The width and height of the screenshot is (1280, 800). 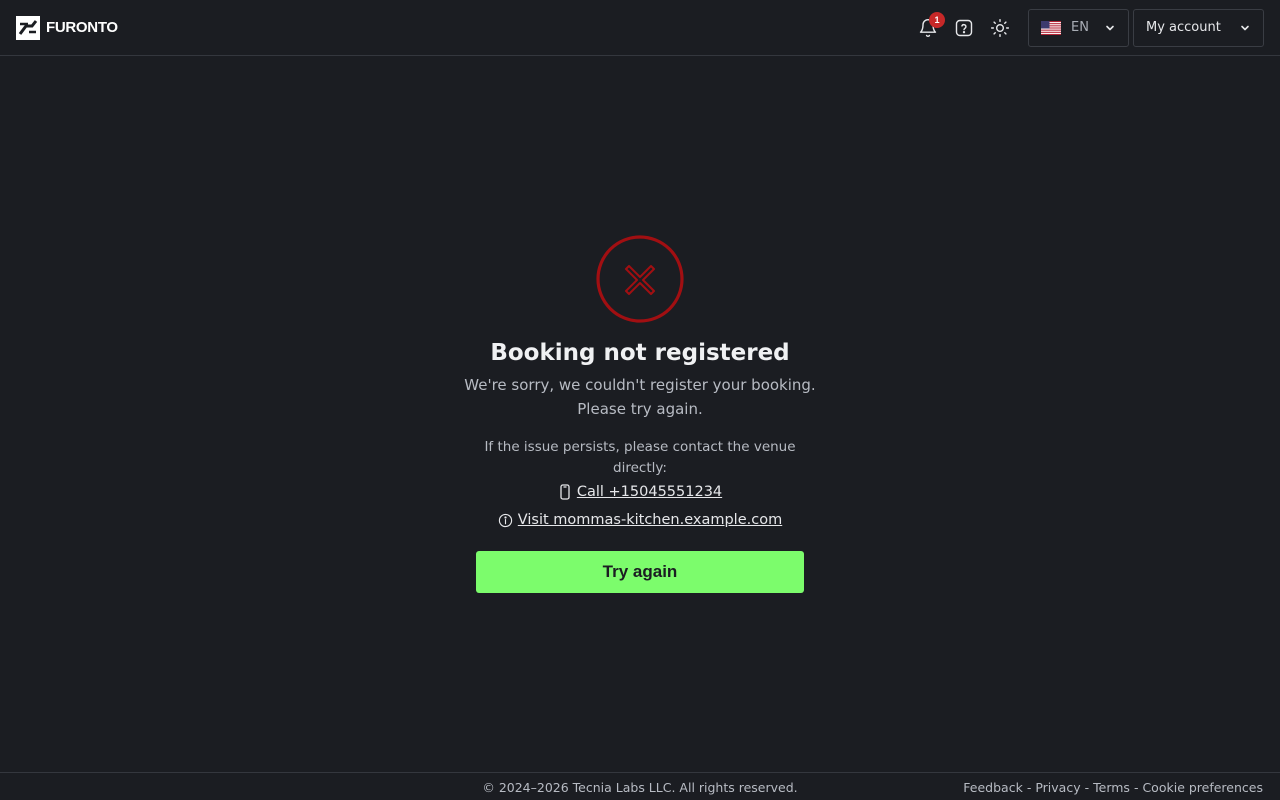 I want to click on language-selector: EN, so click(x=1078, y=27).